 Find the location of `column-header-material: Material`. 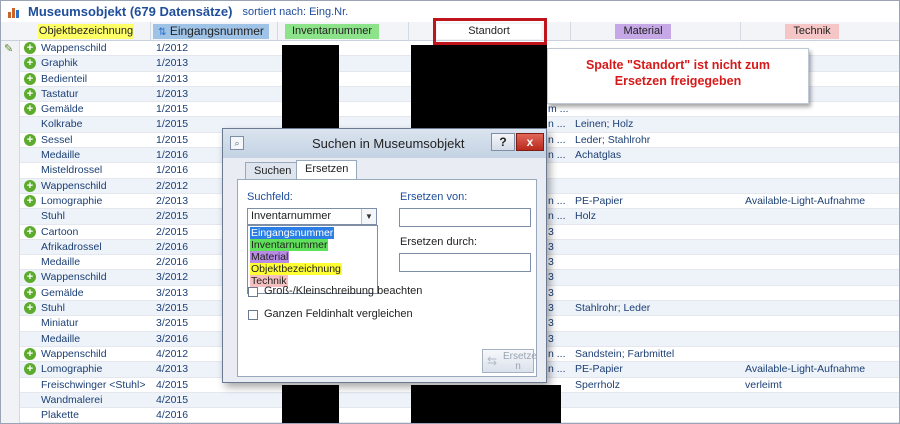

column-header-material: Material is located at coordinates (656, 31).